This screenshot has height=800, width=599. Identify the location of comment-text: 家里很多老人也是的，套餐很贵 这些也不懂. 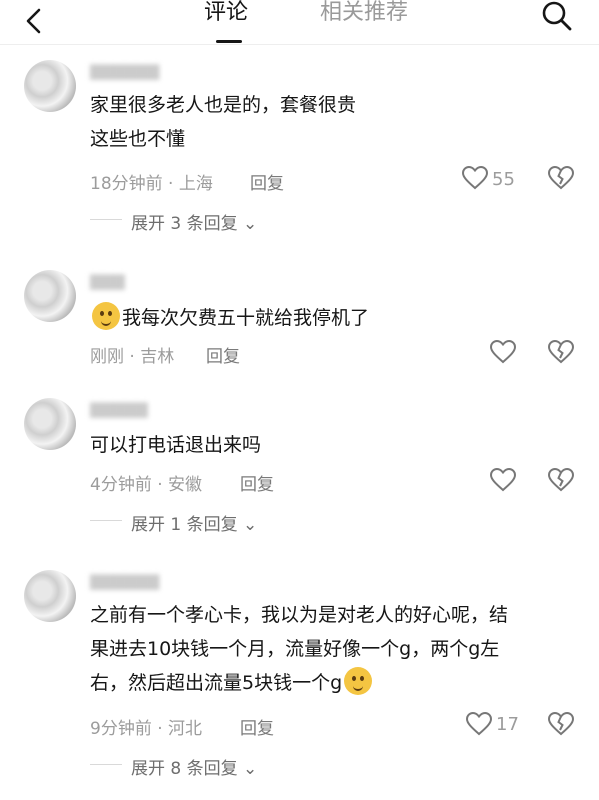
(223, 122).